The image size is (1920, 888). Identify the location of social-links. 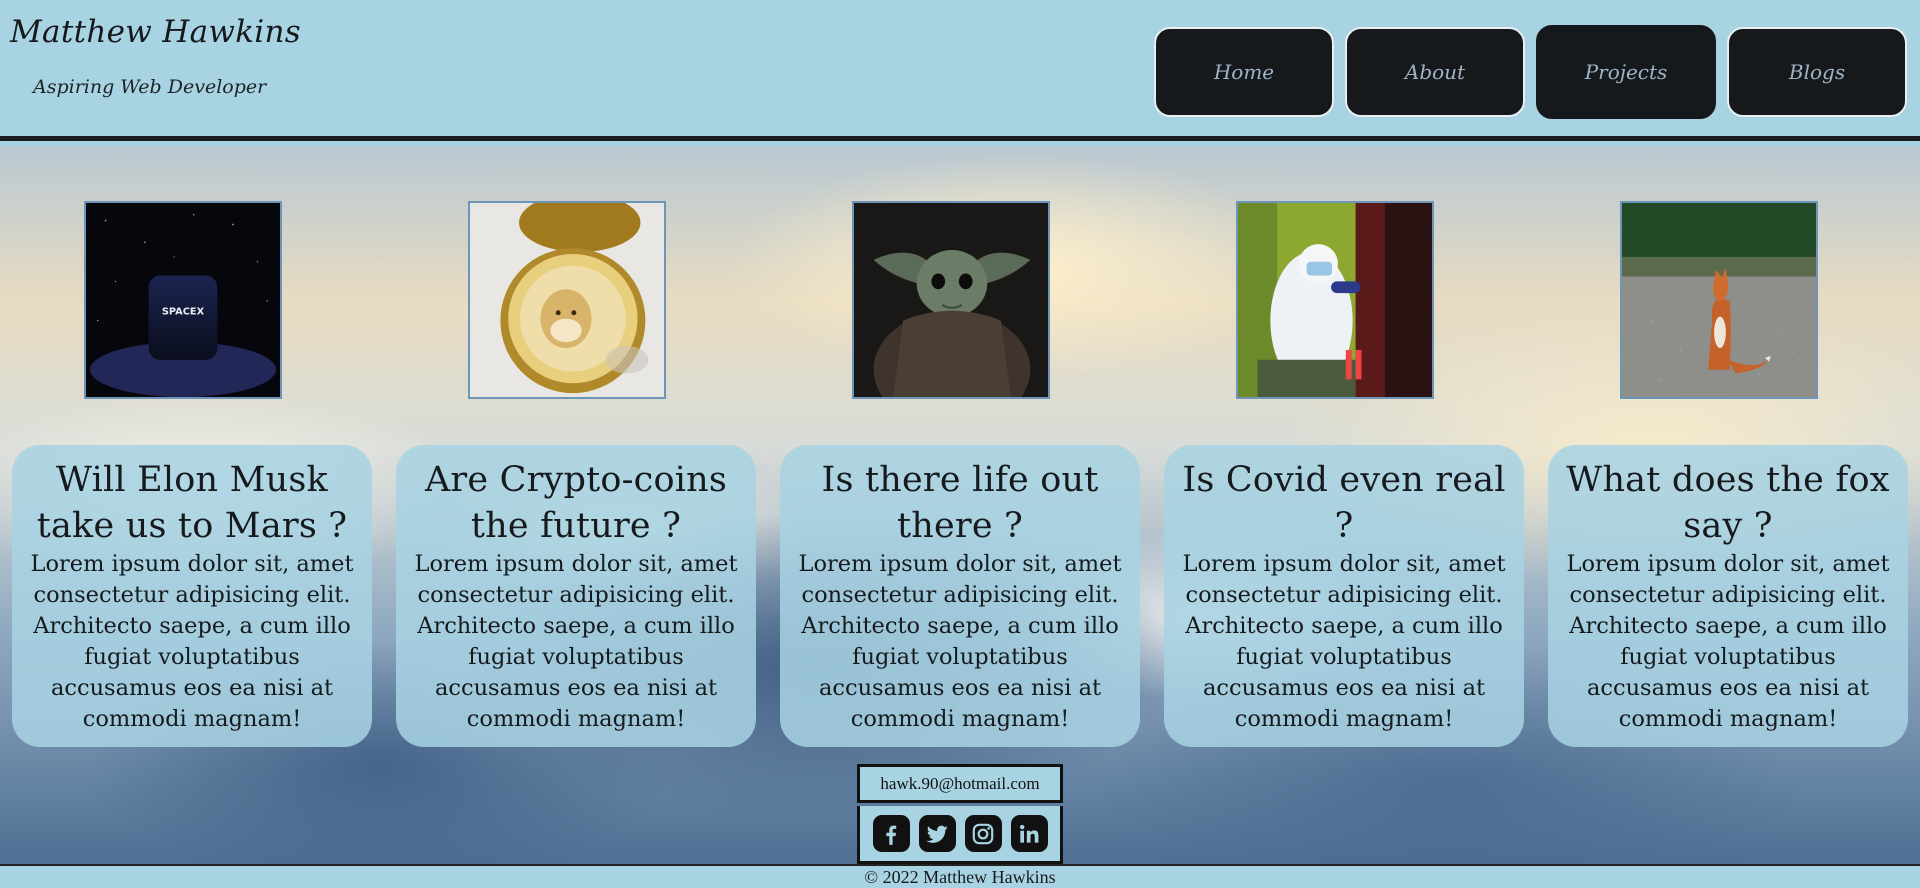
(960, 835).